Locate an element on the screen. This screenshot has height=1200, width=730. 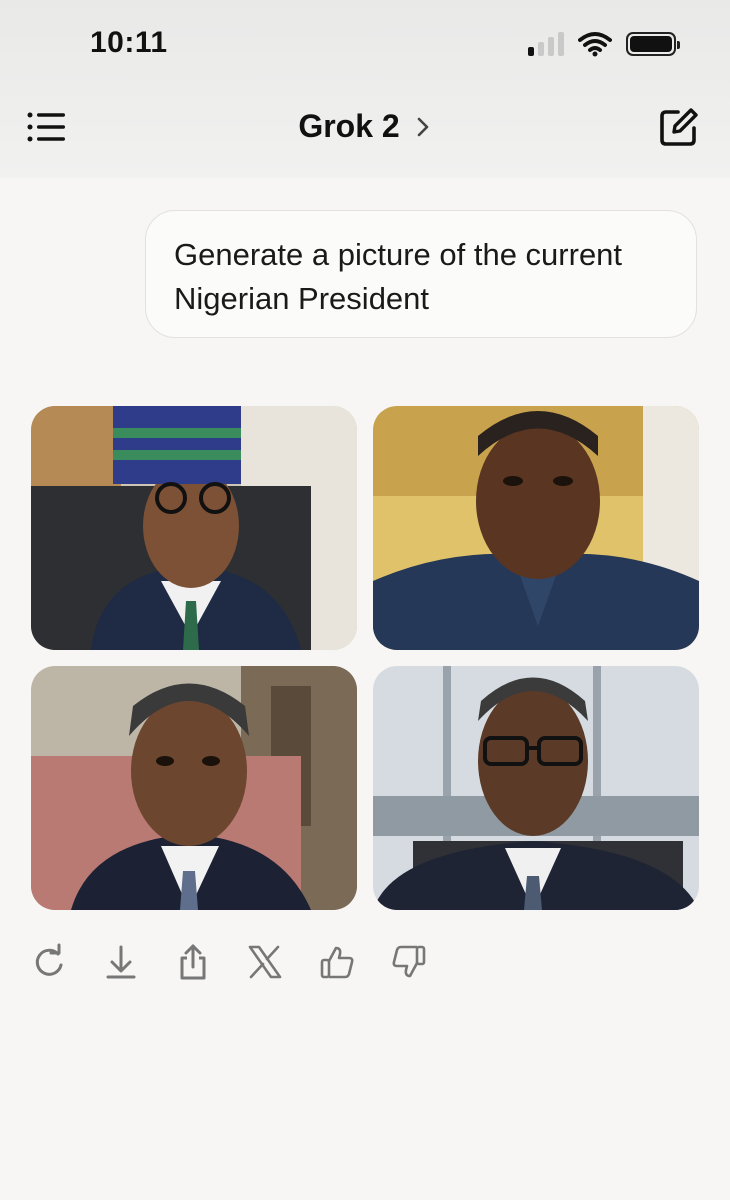
model-selector: Grok 2 is located at coordinates (365, 126).